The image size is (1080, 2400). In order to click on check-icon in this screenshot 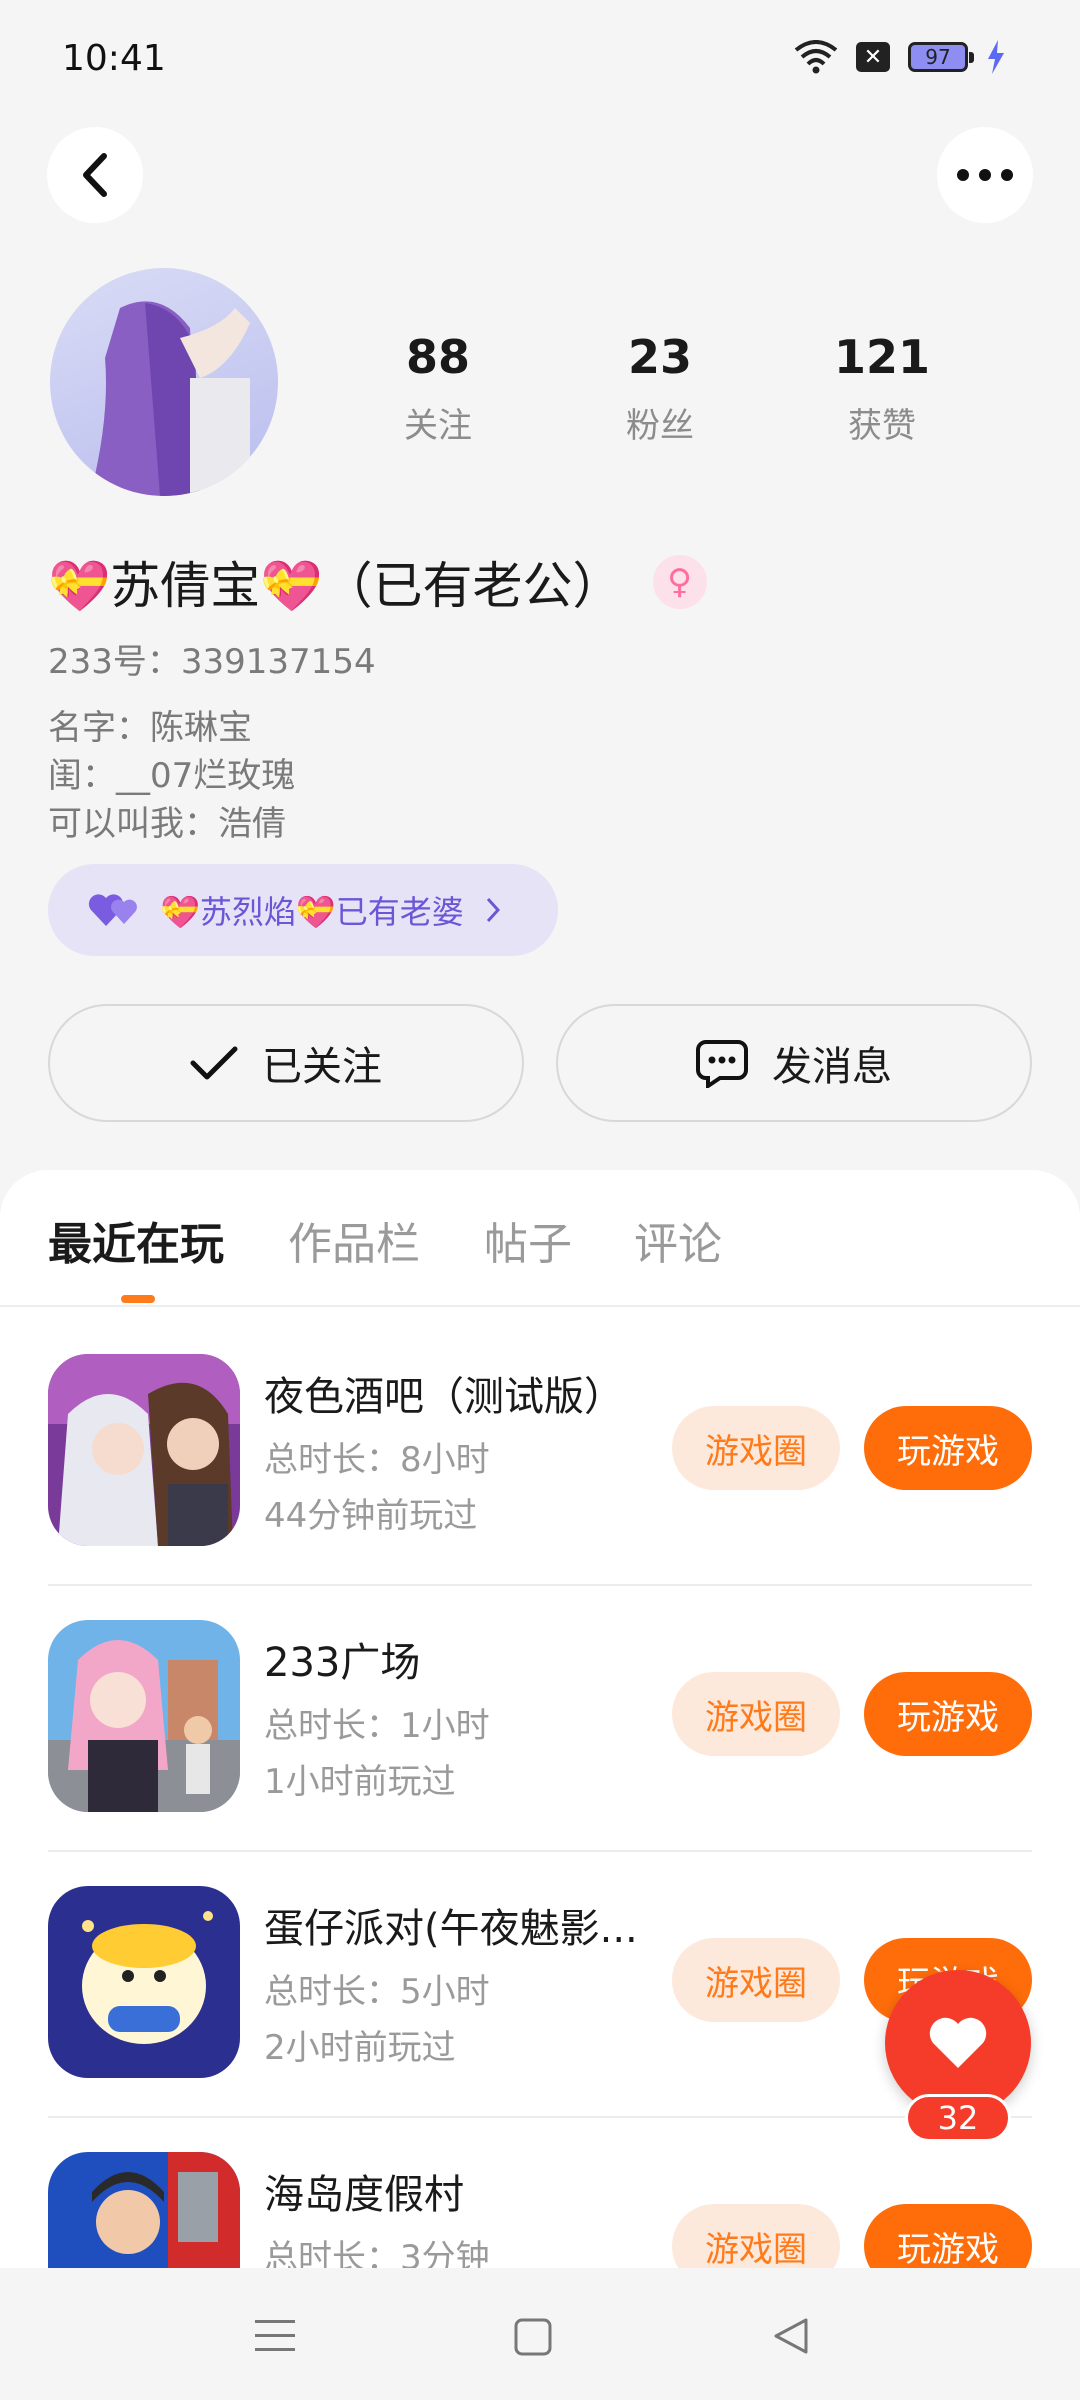, I will do `click(214, 1063)`.